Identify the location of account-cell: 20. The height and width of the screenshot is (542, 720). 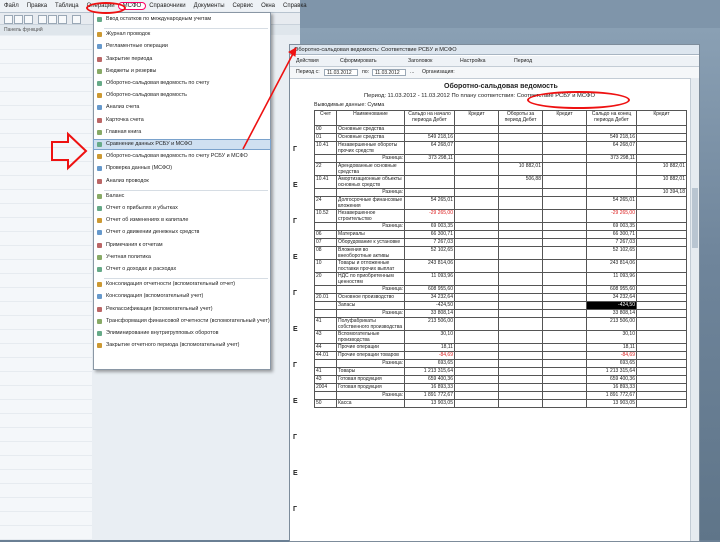
(325, 279).